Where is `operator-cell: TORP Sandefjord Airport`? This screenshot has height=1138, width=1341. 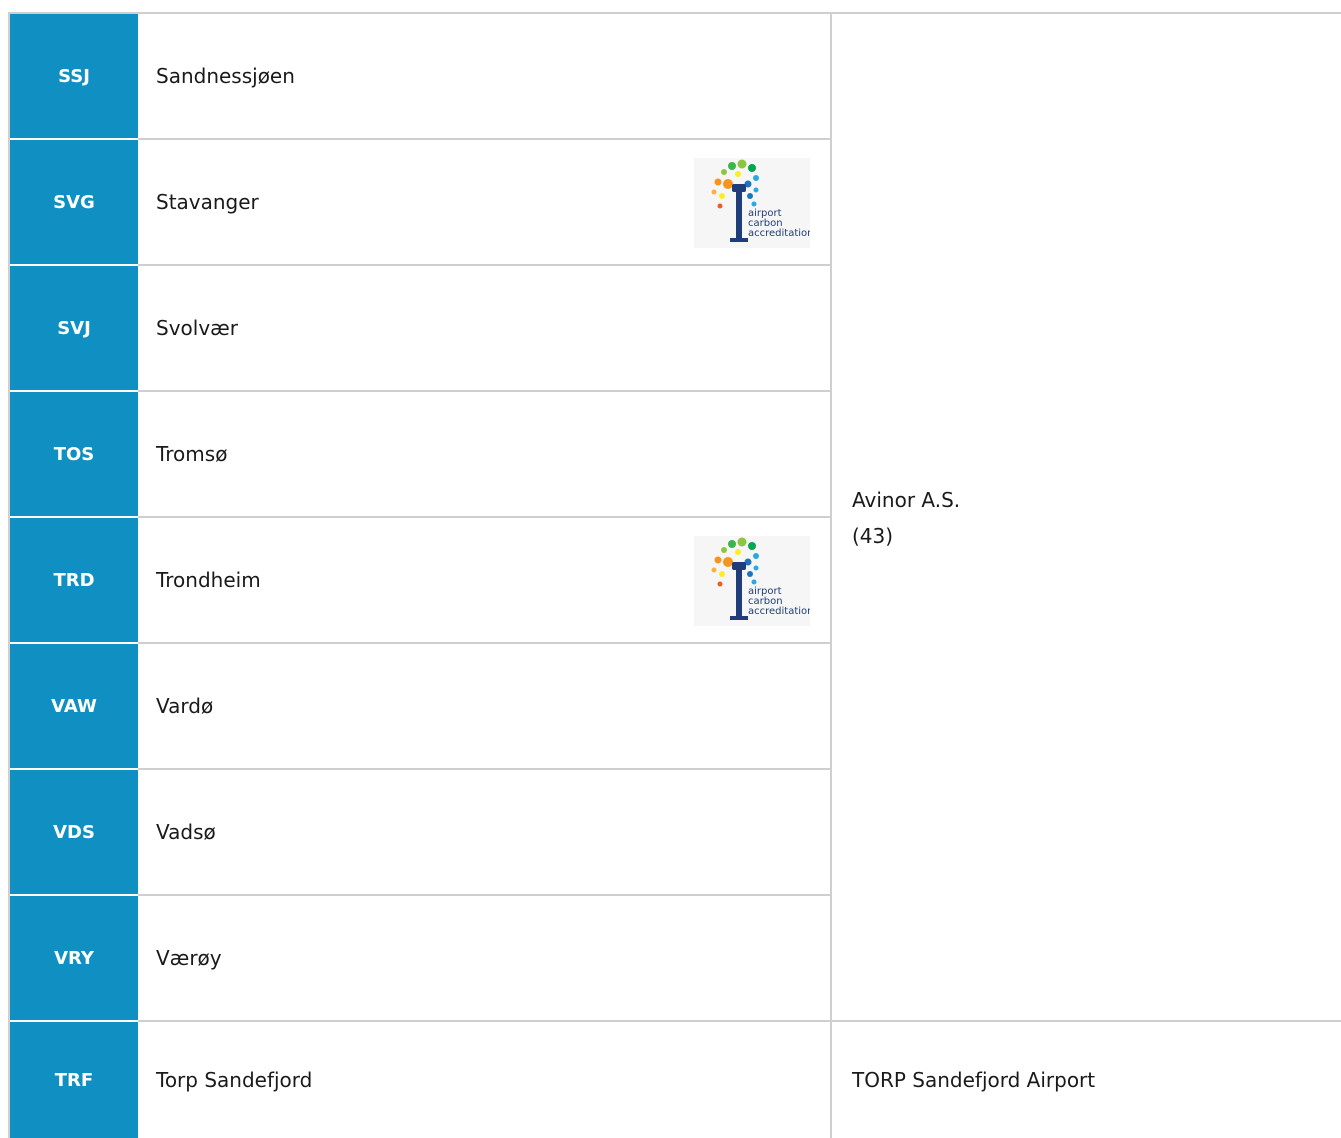 operator-cell: TORP Sandefjord Airport is located at coordinates (1085, 1079).